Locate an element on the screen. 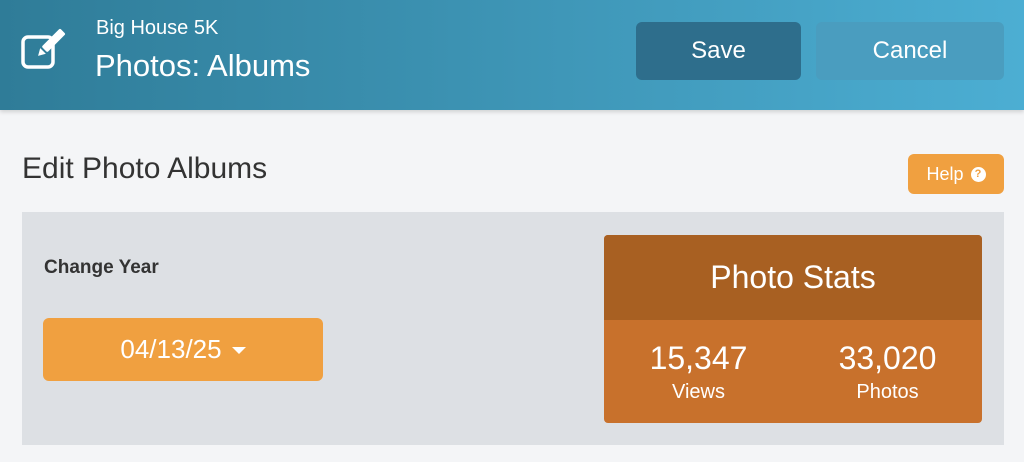  edit-icon is located at coordinates (46, 50).